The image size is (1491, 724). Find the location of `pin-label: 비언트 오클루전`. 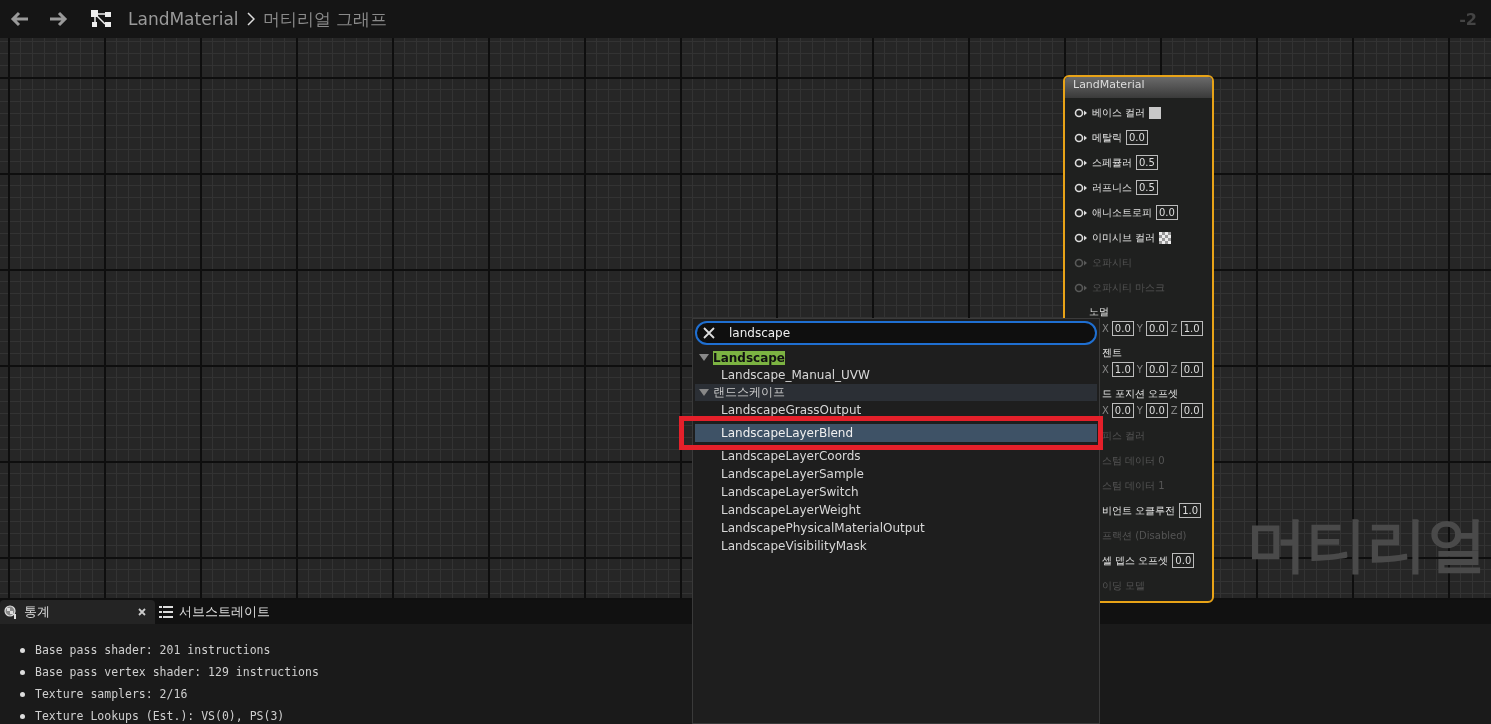

pin-label: 비언트 오클루전 is located at coordinates (1139, 510).